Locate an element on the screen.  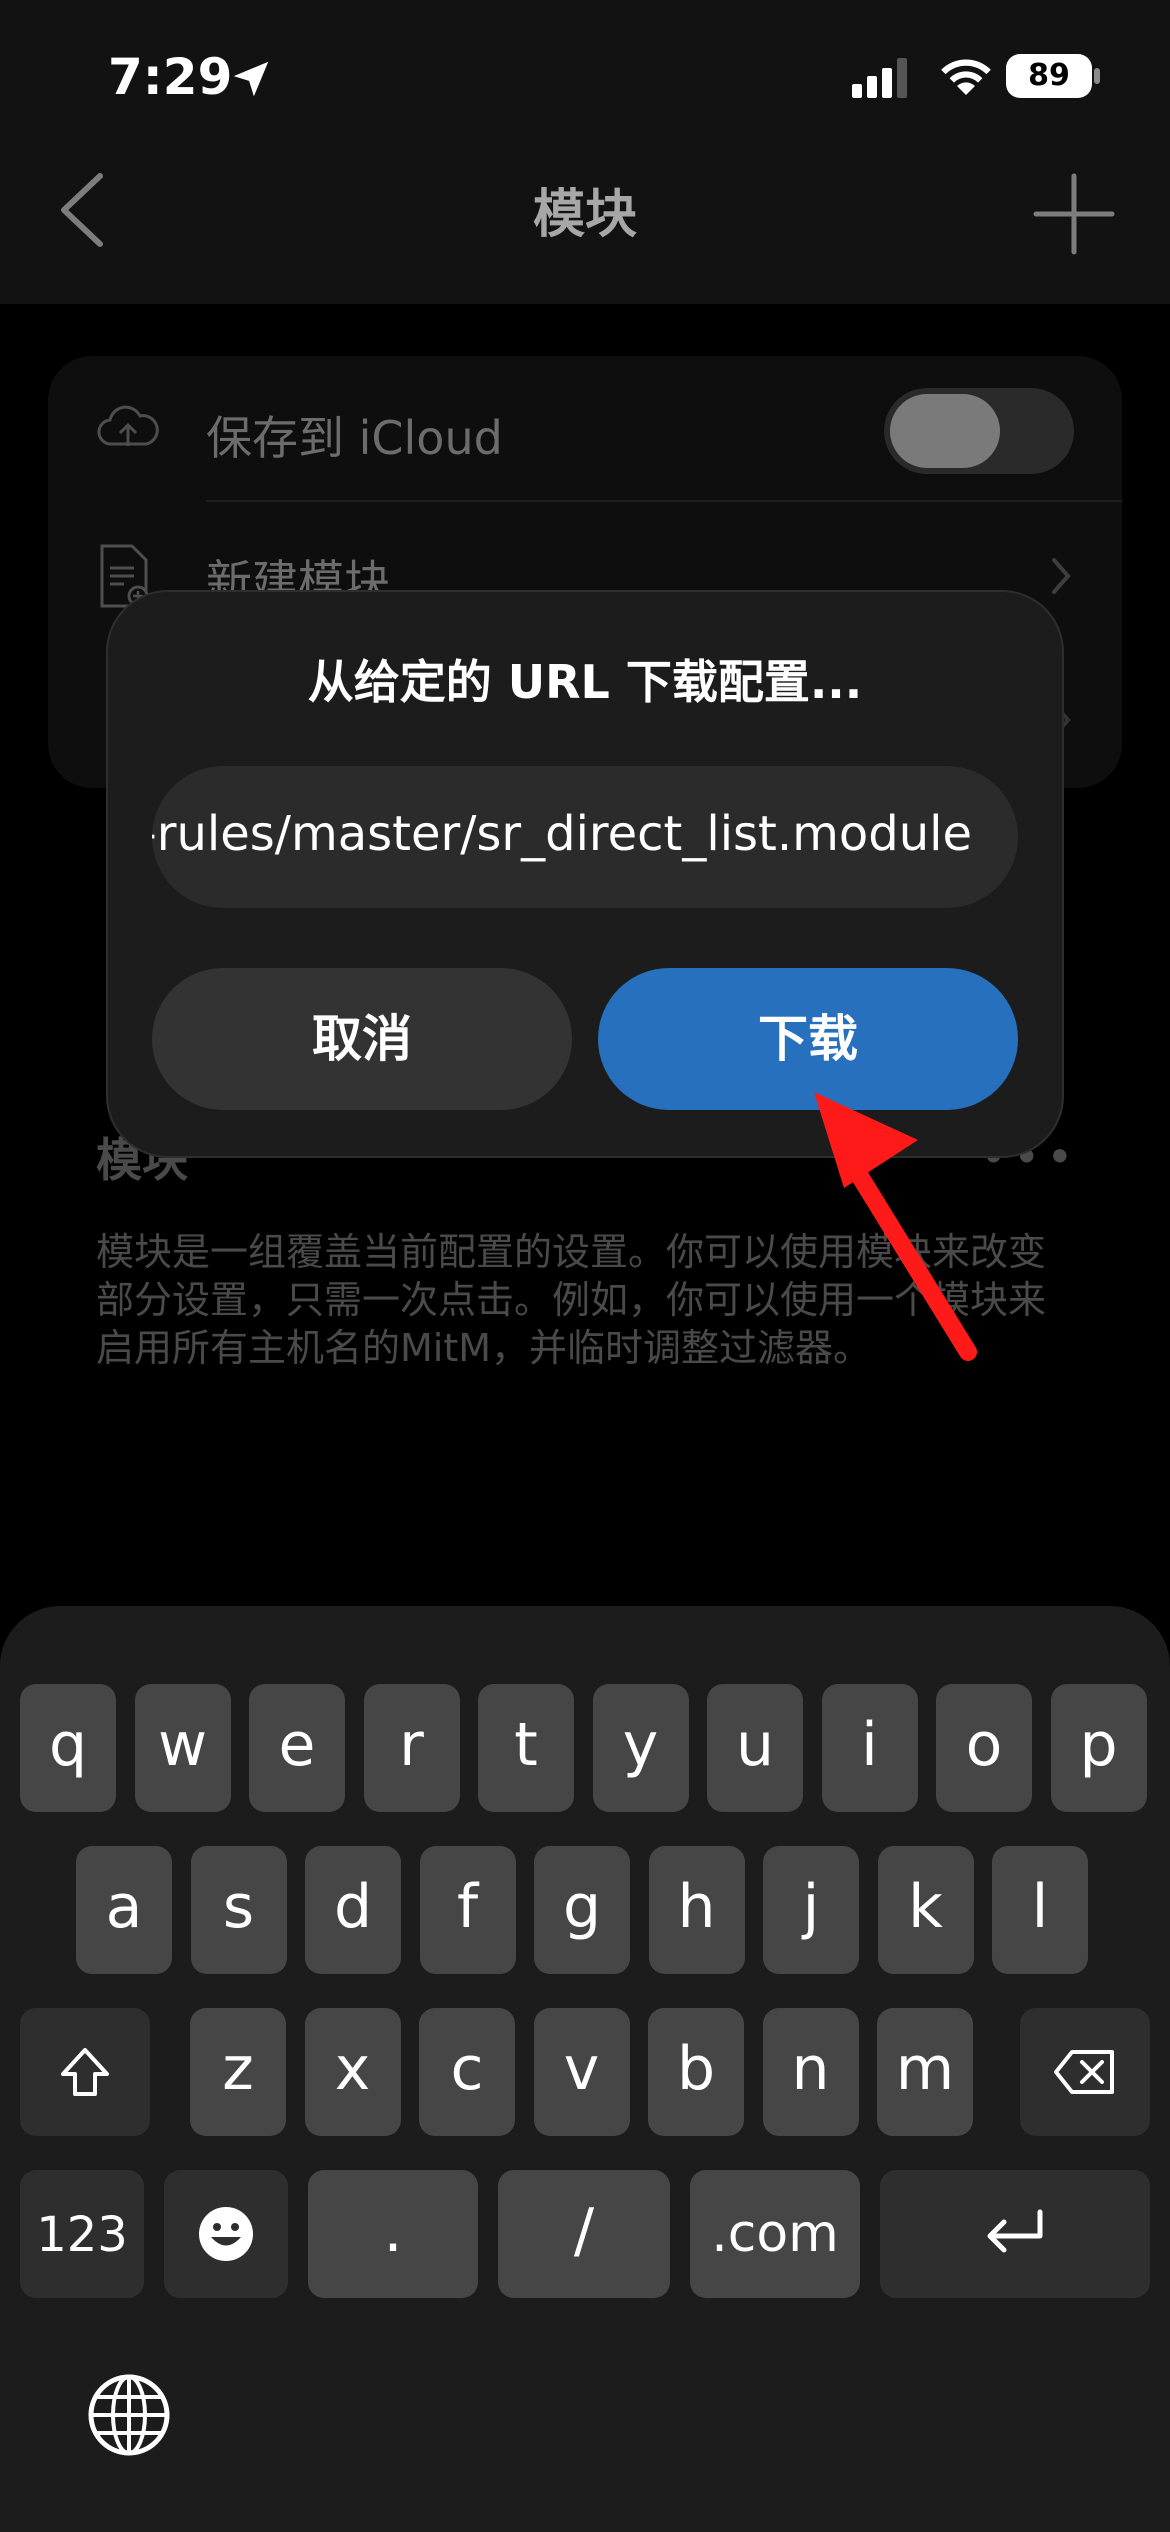
key-j: j is located at coordinates (811, 1910).